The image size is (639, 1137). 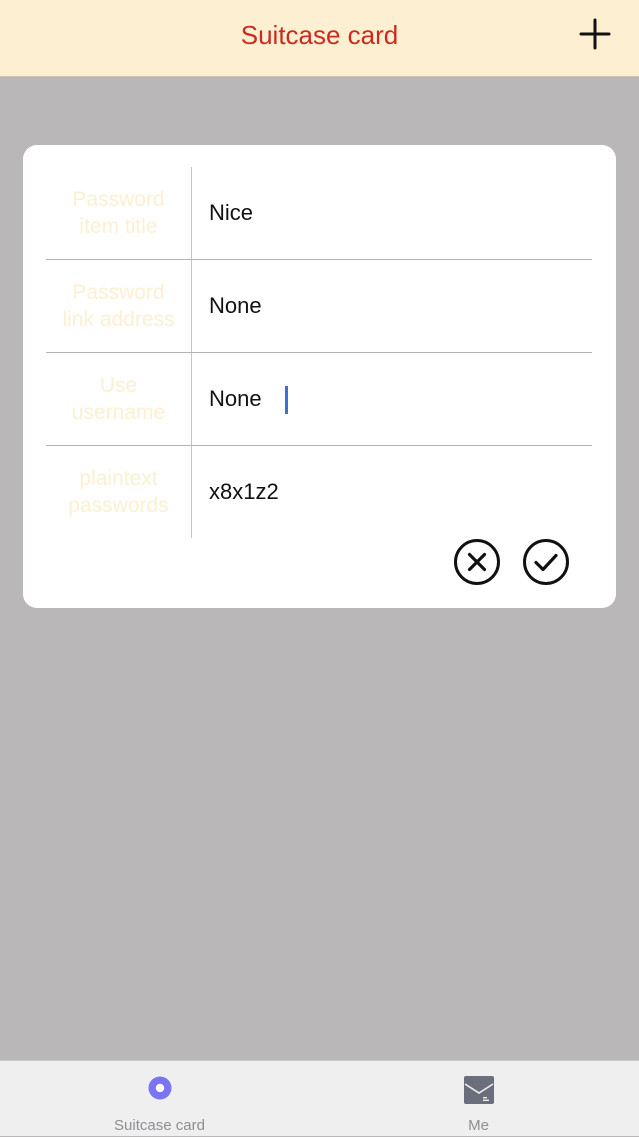 What do you see at coordinates (392, 492) in the screenshot?
I see `password-input` at bounding box center [392, 492].